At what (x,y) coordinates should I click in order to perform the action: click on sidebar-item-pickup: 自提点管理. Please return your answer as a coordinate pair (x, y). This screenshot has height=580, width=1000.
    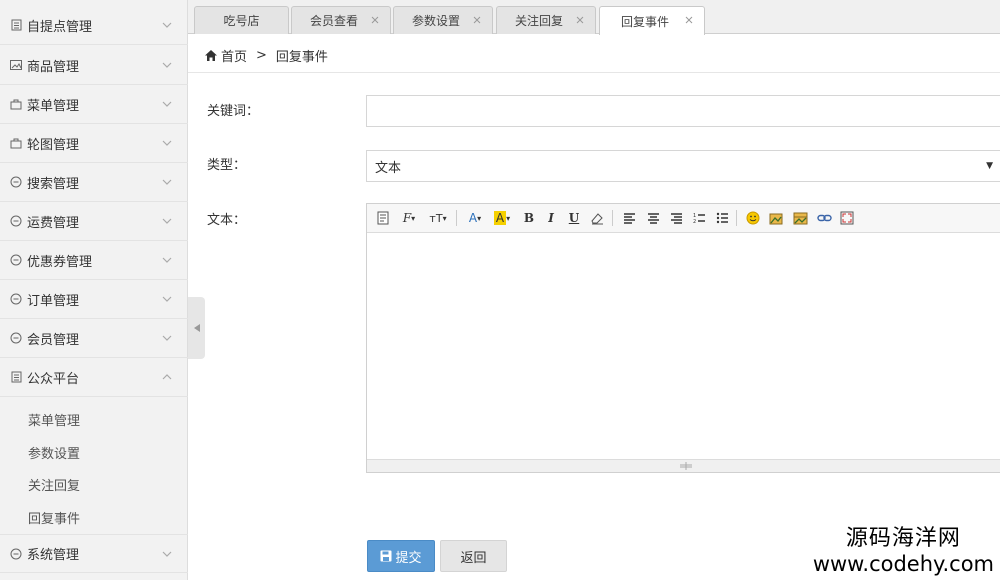
    Looking at the image, I should click on (94, 25).